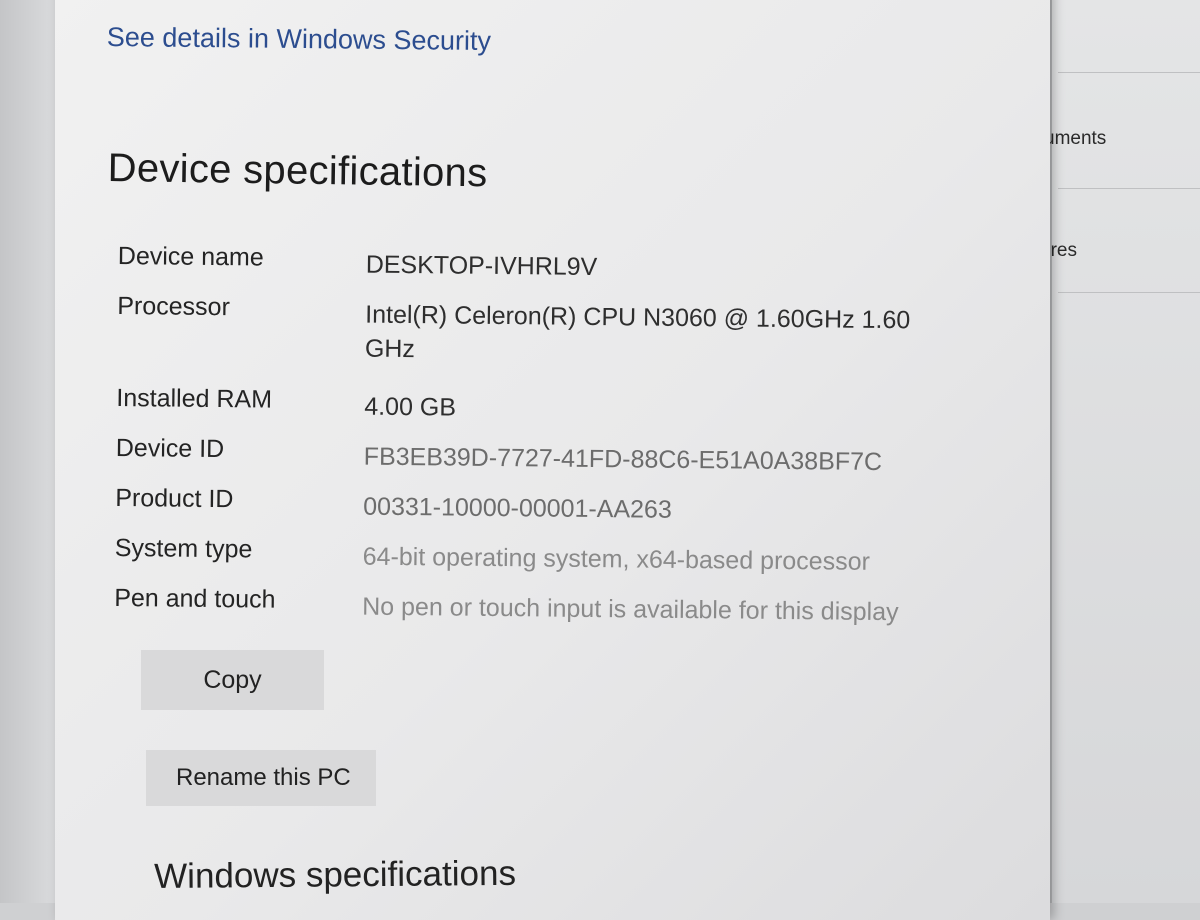 The height and width of the screenshot is (920, 1200). I want to click on spec-label: Installed RAM, so click(194, 398).